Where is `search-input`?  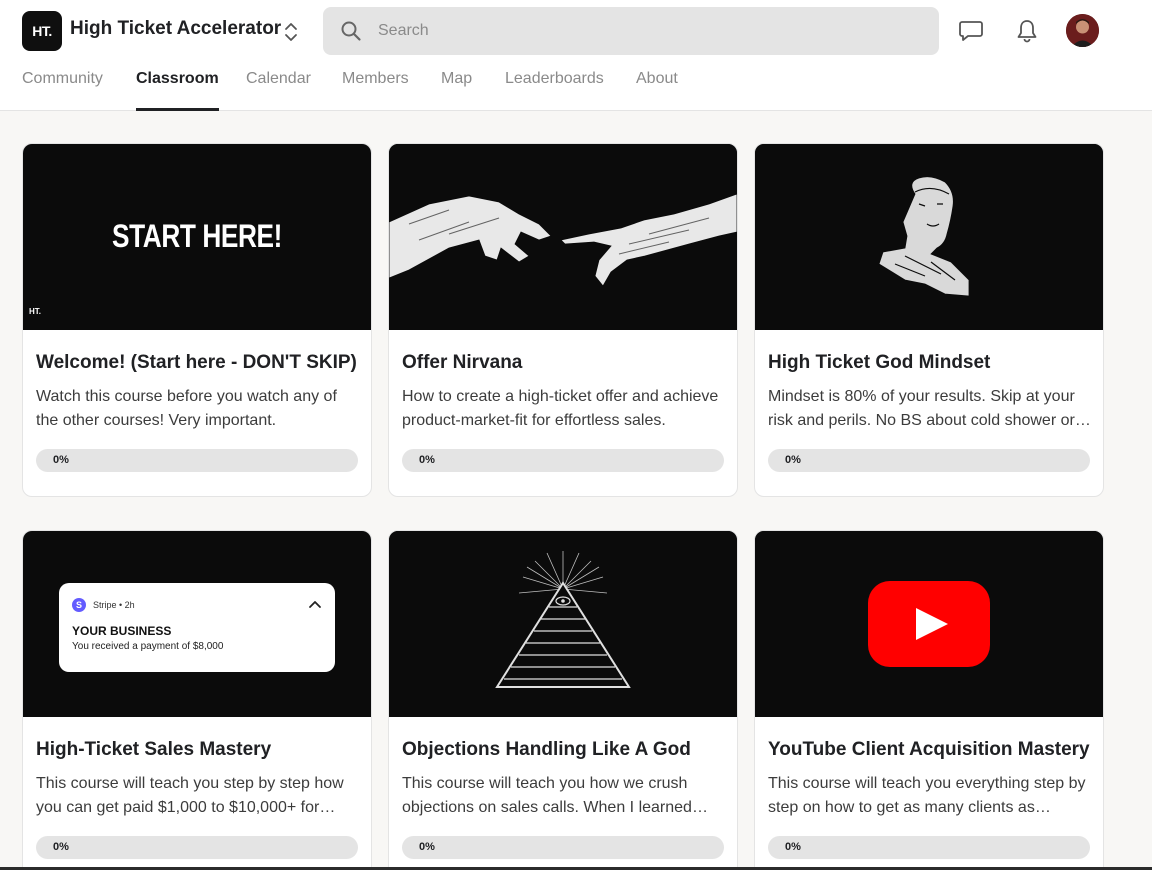
search-input is located at coordinates (628, 31).